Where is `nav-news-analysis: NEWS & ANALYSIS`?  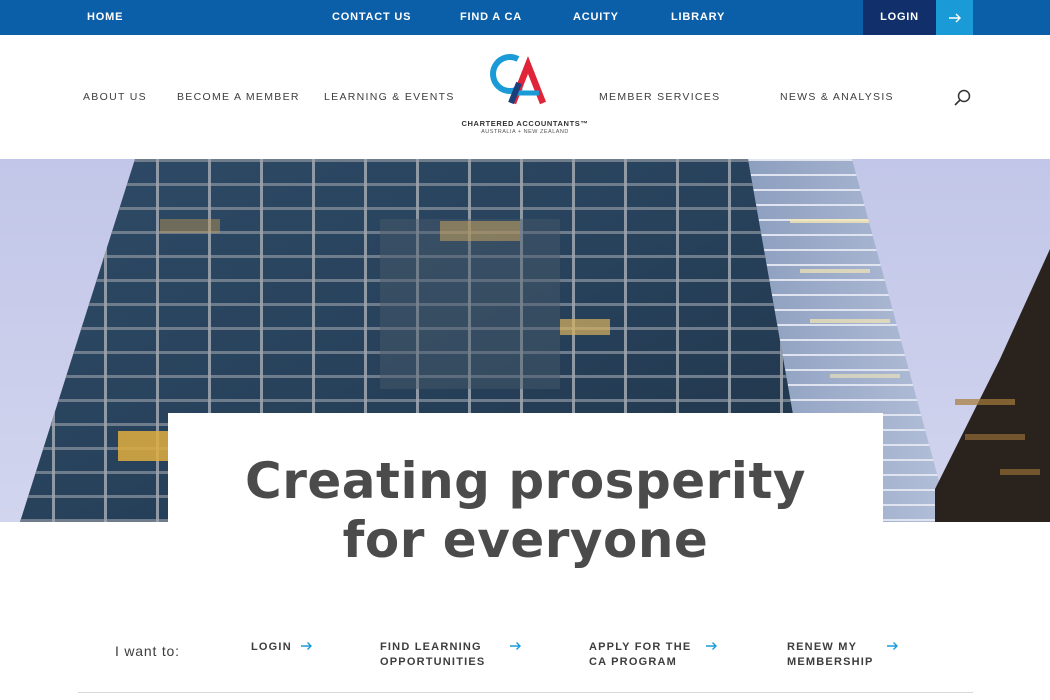 nav-news-analysis: NEWS & ANALYSIS is located at coordinates (837, 97).